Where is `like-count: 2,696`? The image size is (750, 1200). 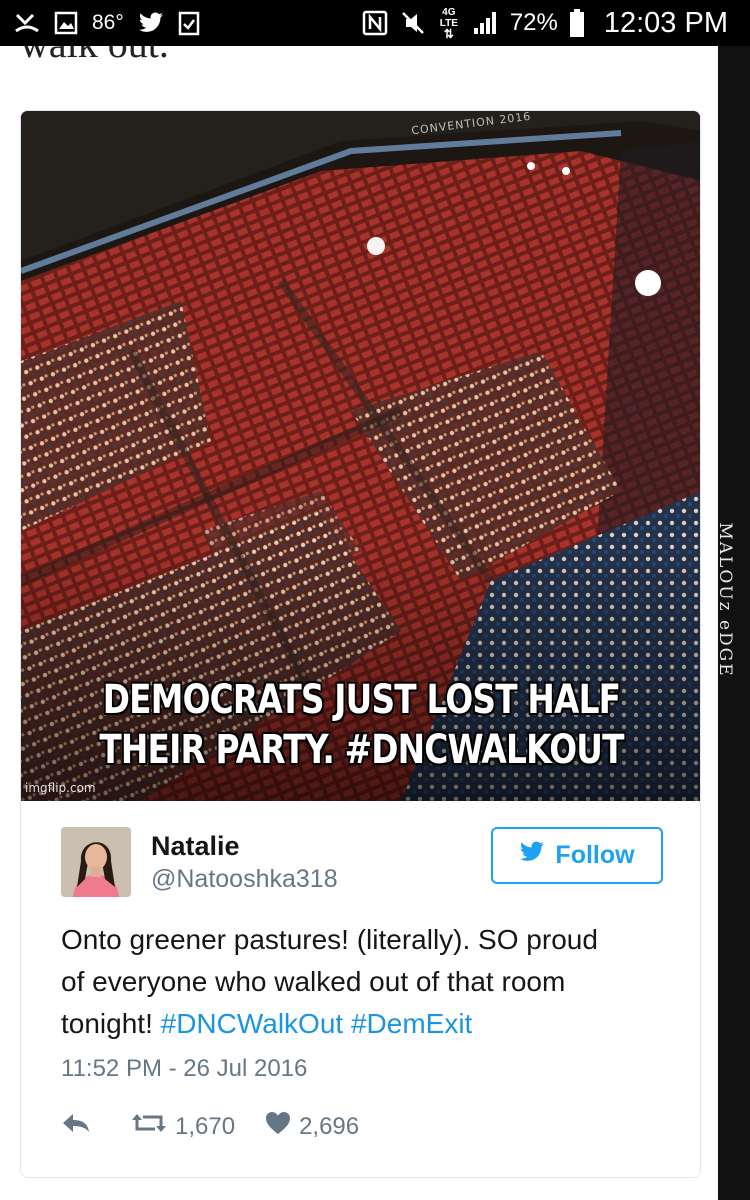
like-count: 2,696 is located at coordinates (329, 1126).